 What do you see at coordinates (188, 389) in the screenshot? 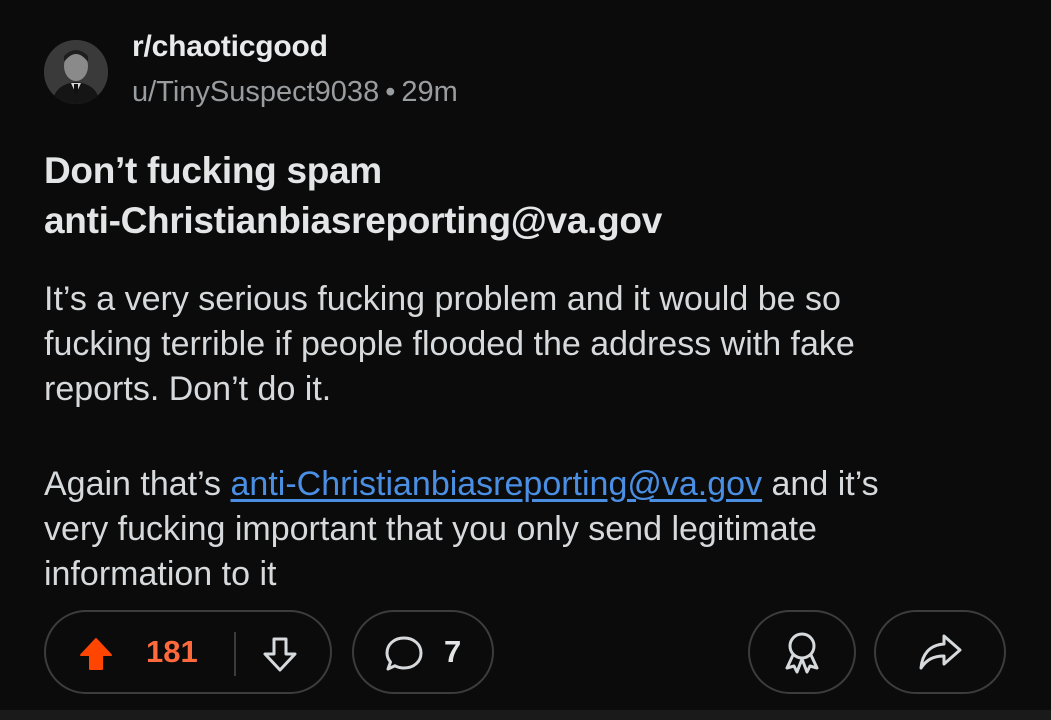
I see `body-line: reports. Don’t do it.` at bounding box center [188, 389].